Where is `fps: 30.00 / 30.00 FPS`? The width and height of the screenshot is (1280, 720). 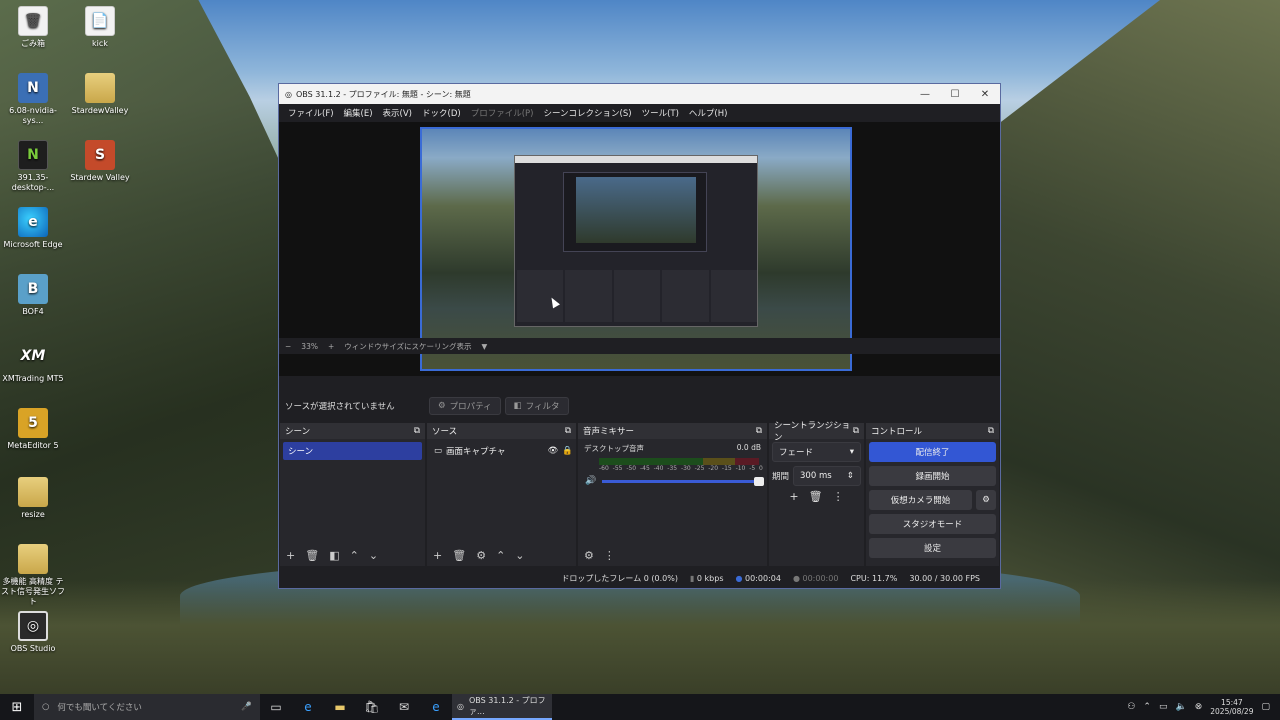 fps: 30.00 / 30.00 FPS is located at coordinates (944, 578).